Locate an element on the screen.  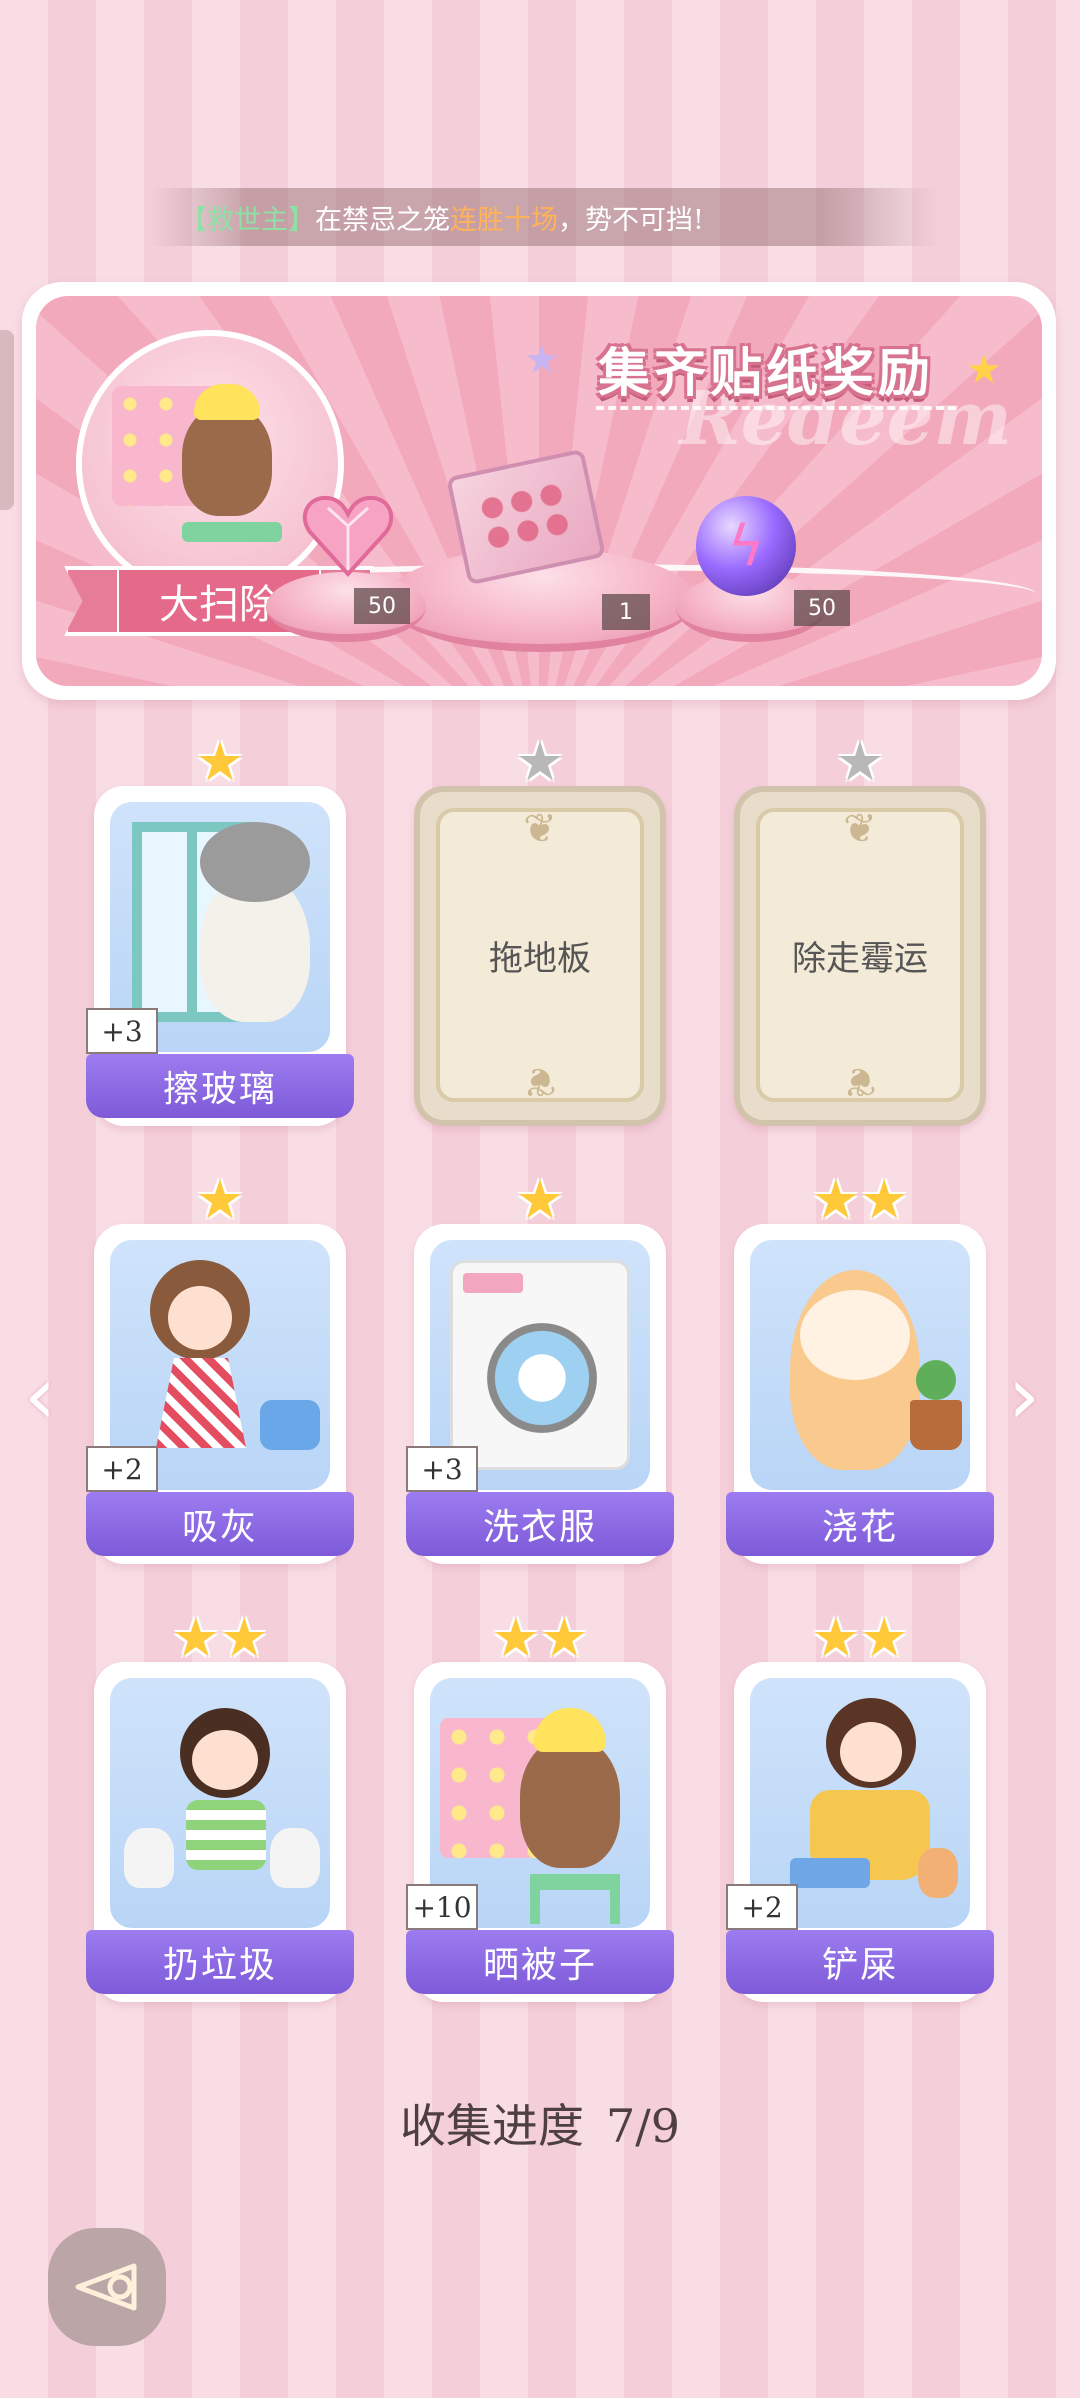
dress-illustration is located at coordinates (201, 1403).